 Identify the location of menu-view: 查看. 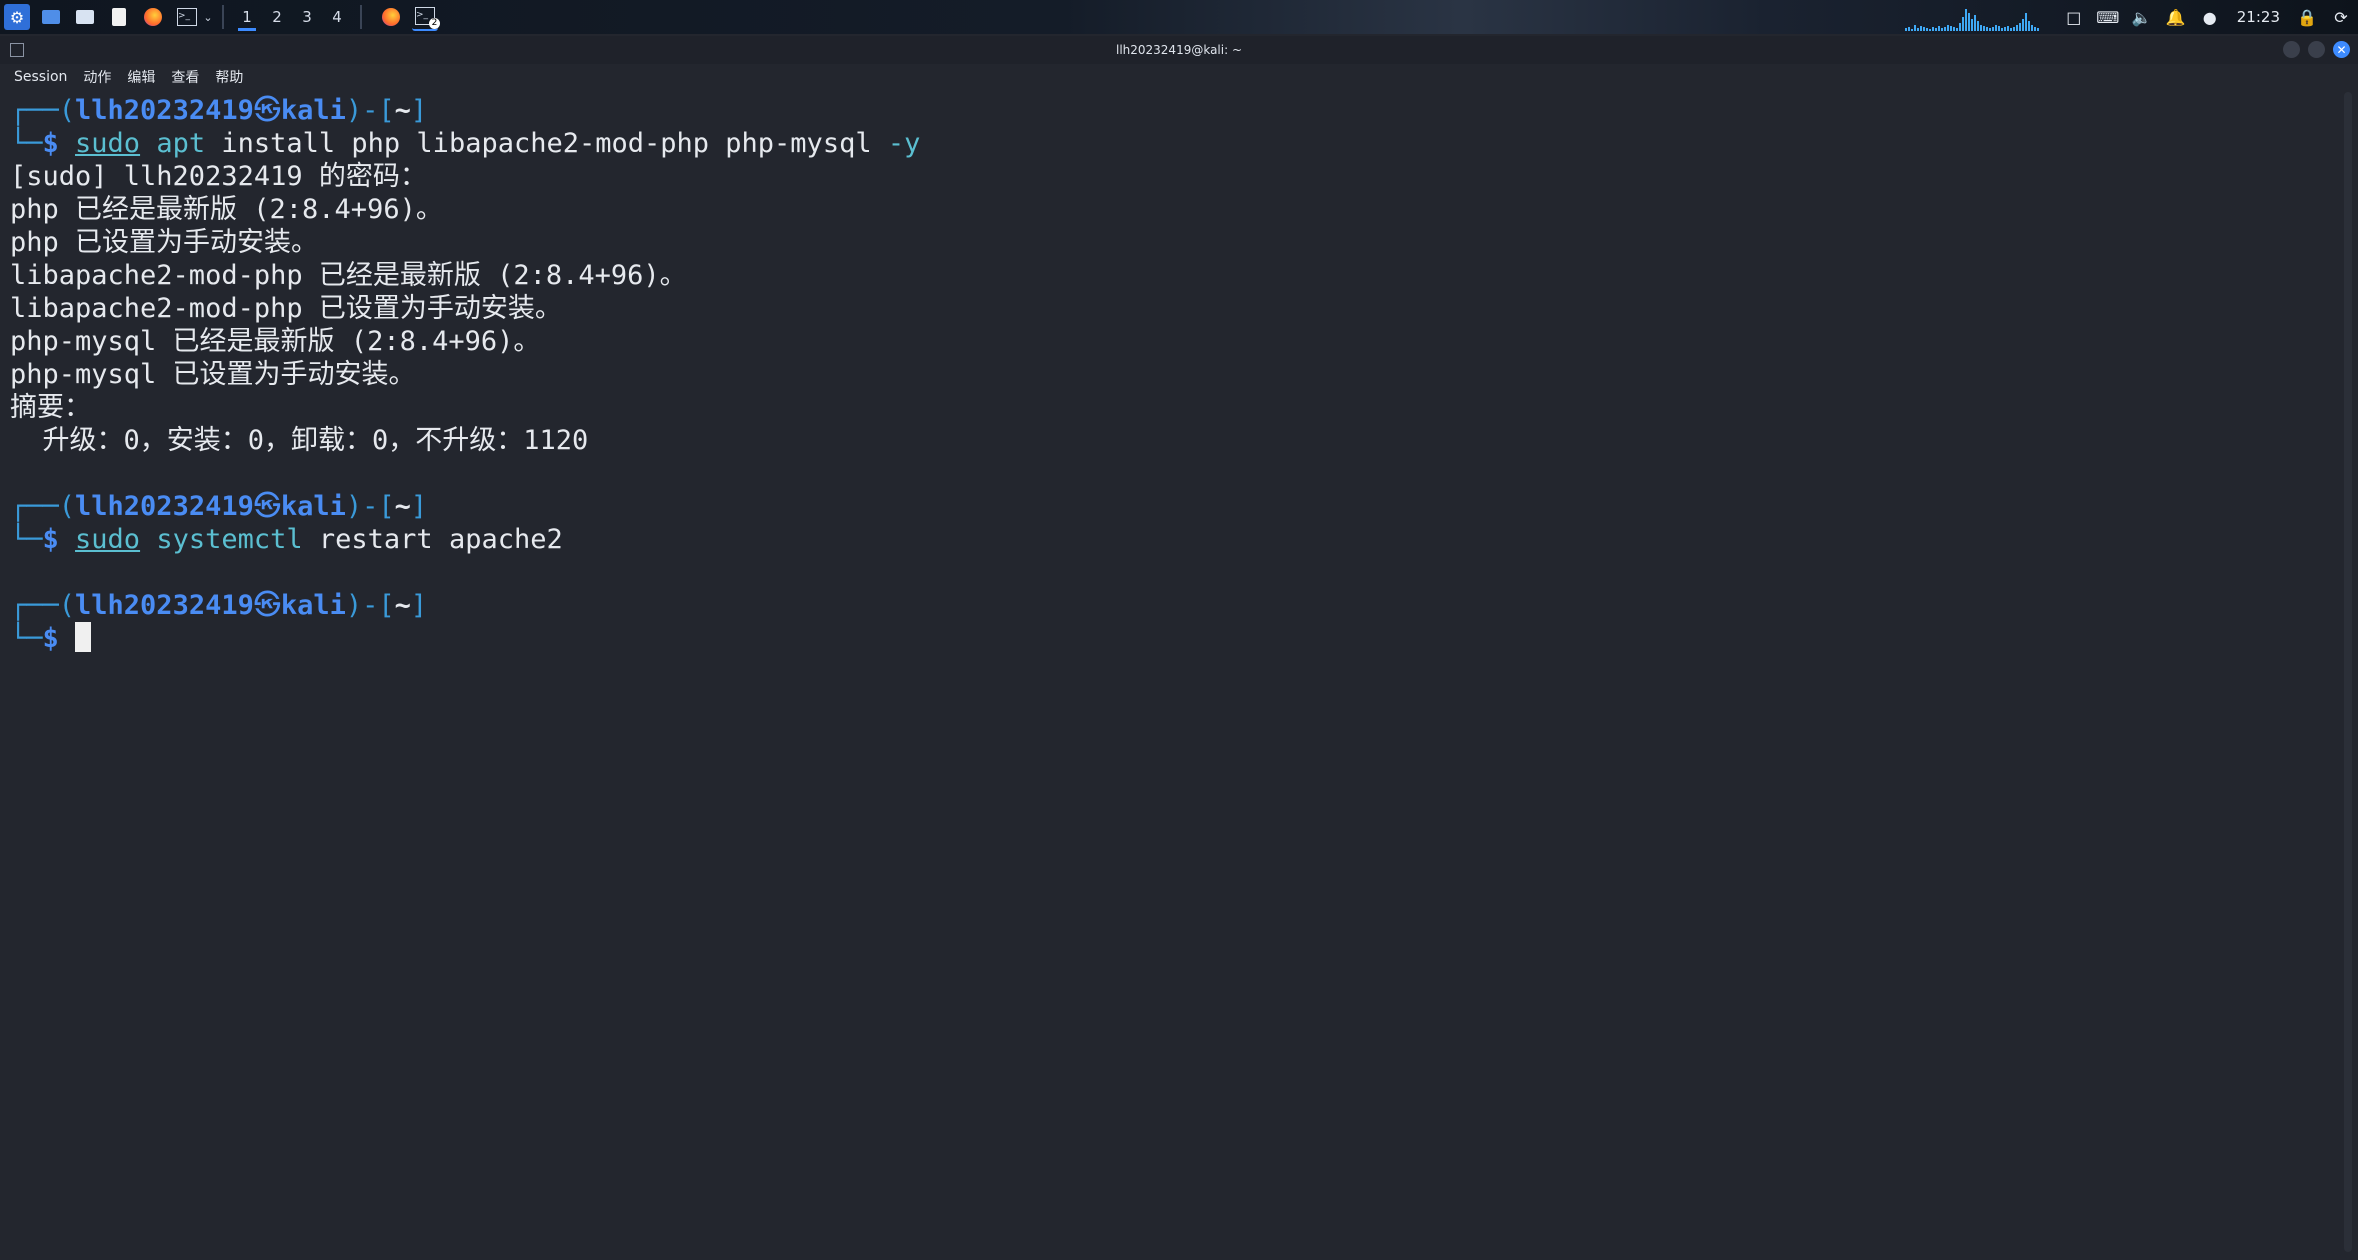
(185, 77).